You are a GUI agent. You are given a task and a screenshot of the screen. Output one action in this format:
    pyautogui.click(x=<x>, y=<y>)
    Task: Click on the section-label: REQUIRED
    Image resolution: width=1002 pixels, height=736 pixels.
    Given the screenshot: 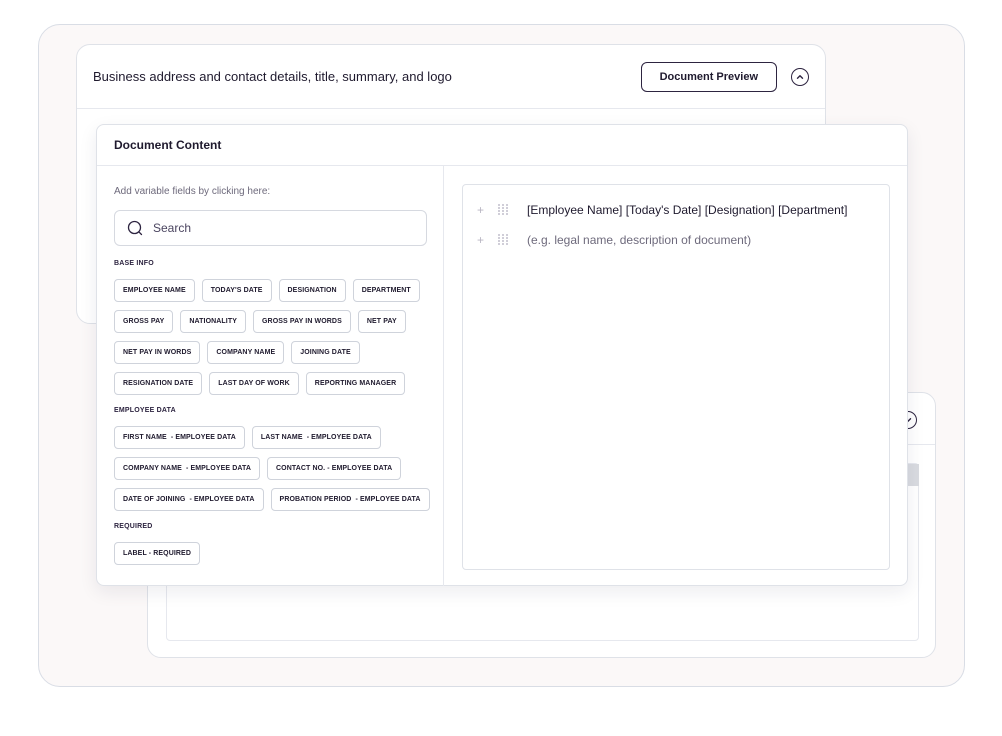 What is the action you would take?
    pyautogui.click(x=133, y=526)
    